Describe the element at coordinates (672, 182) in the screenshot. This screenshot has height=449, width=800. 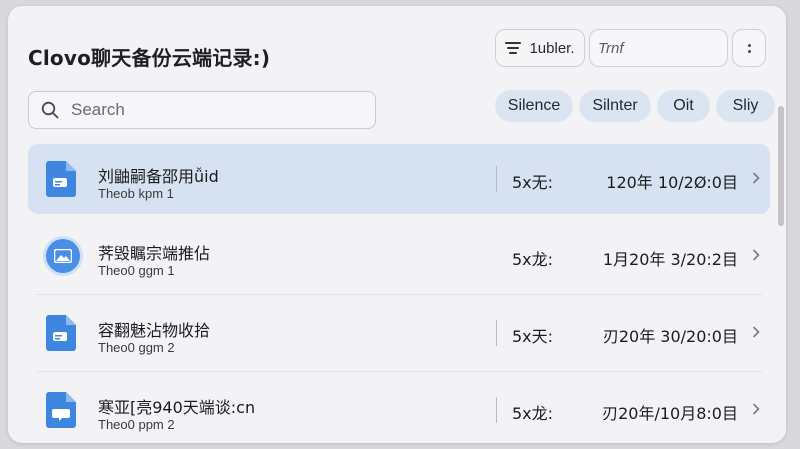
I see `item-date: 120年 10/2Ø:0目` at that location.